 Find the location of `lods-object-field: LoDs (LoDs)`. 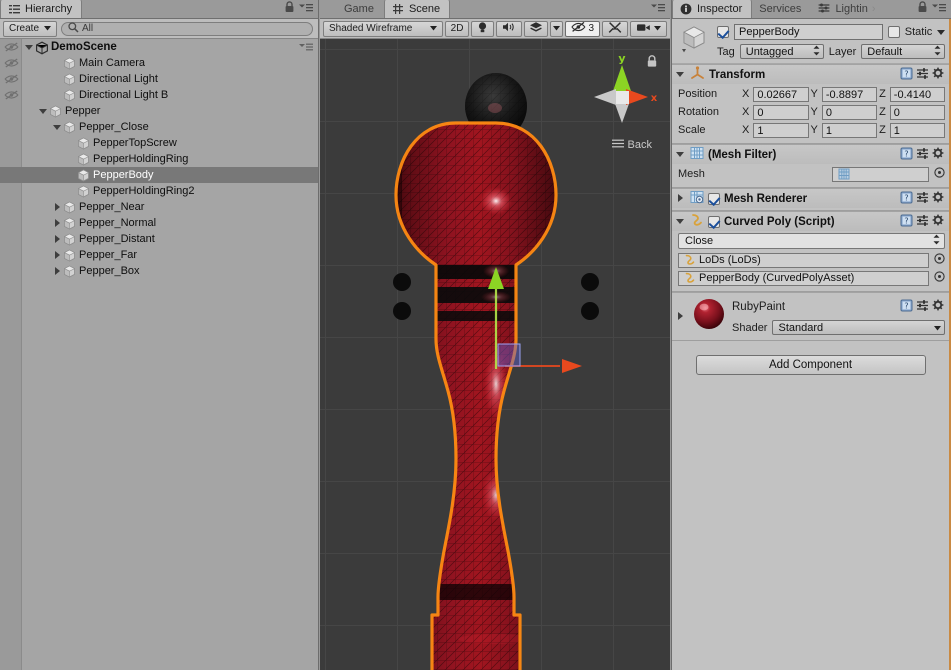

lods-object-field: LoDs (LoDs) is located at coordinates (803, 260).